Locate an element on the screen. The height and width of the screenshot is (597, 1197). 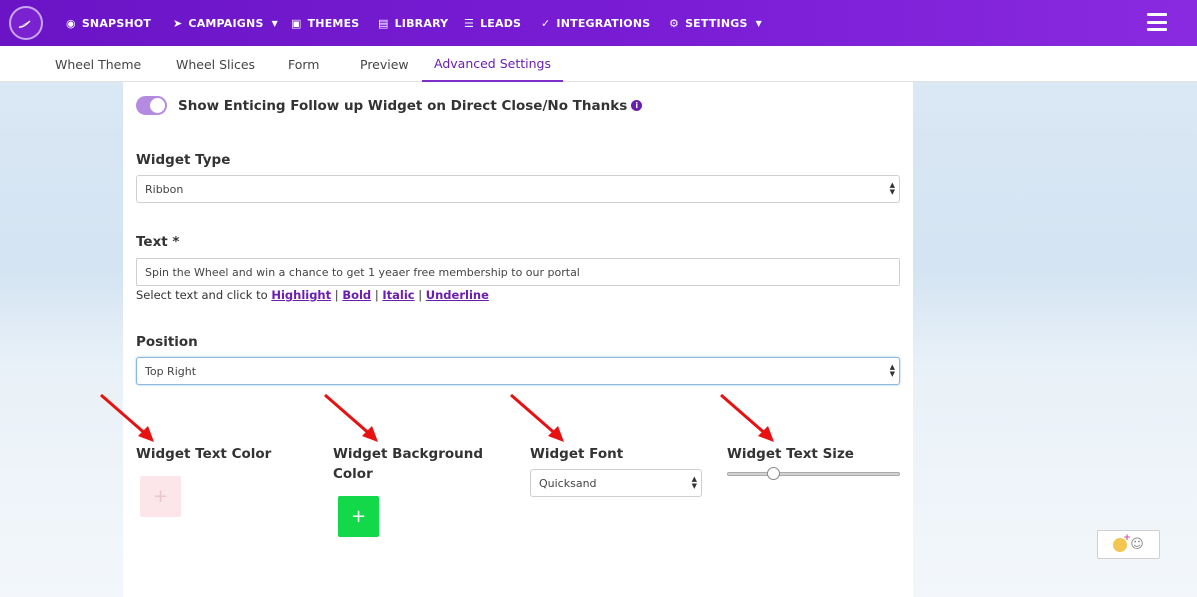
widget-type-select: Ribbon ▲ ▼ is located at coordinates (518, 189).